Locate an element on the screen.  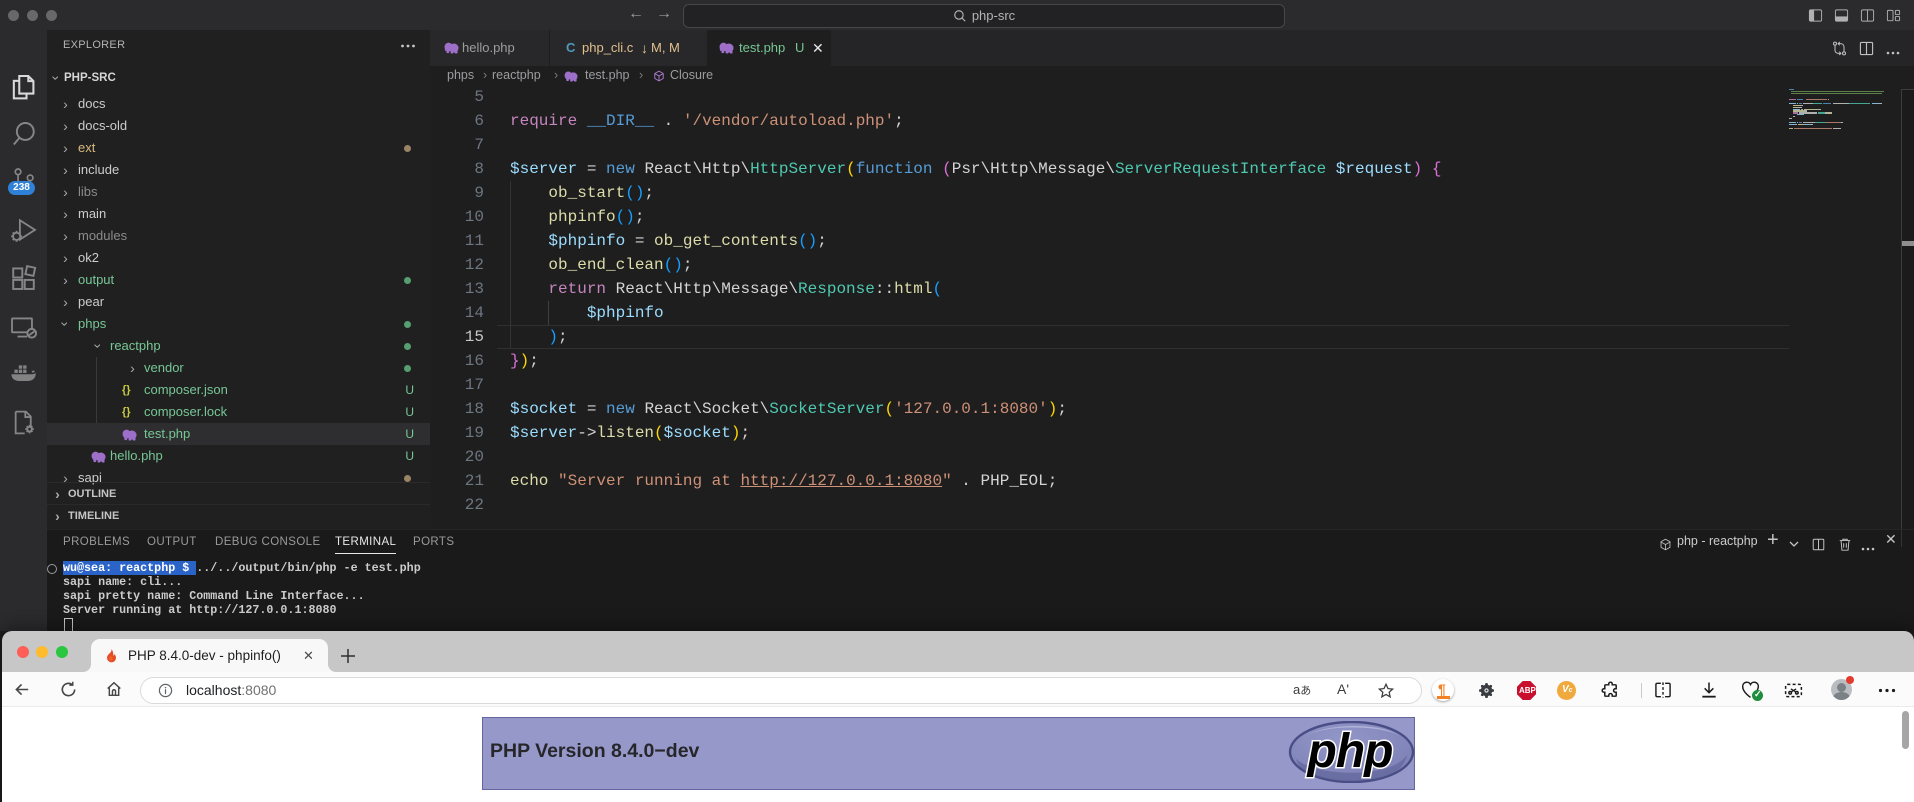
svg-text: php is located at coordinates (1349, 751).